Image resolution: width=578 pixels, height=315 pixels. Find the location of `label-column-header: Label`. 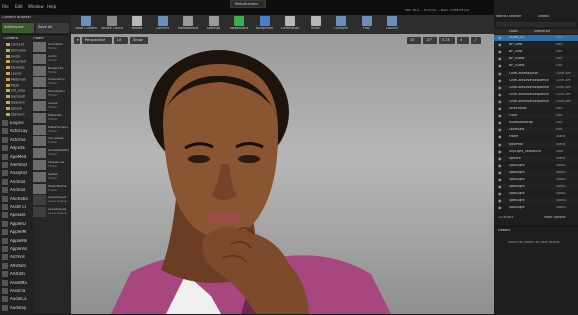

label-column-header: Label is located at coordinates (513, 31).